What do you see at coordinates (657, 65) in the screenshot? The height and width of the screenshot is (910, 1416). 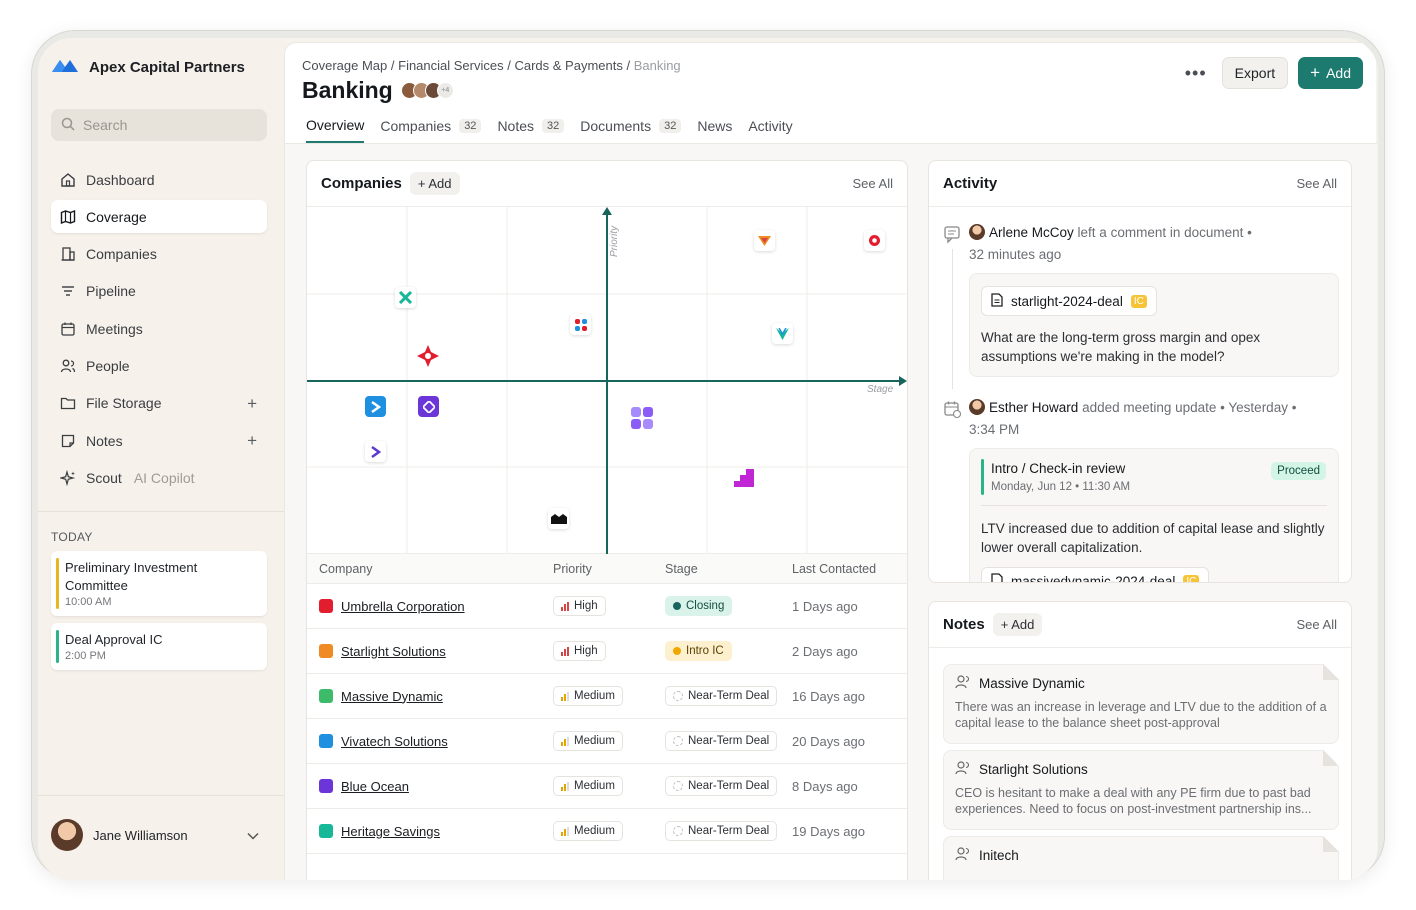 I see `crumb-current: Banking` at bounding box center [657, 65].